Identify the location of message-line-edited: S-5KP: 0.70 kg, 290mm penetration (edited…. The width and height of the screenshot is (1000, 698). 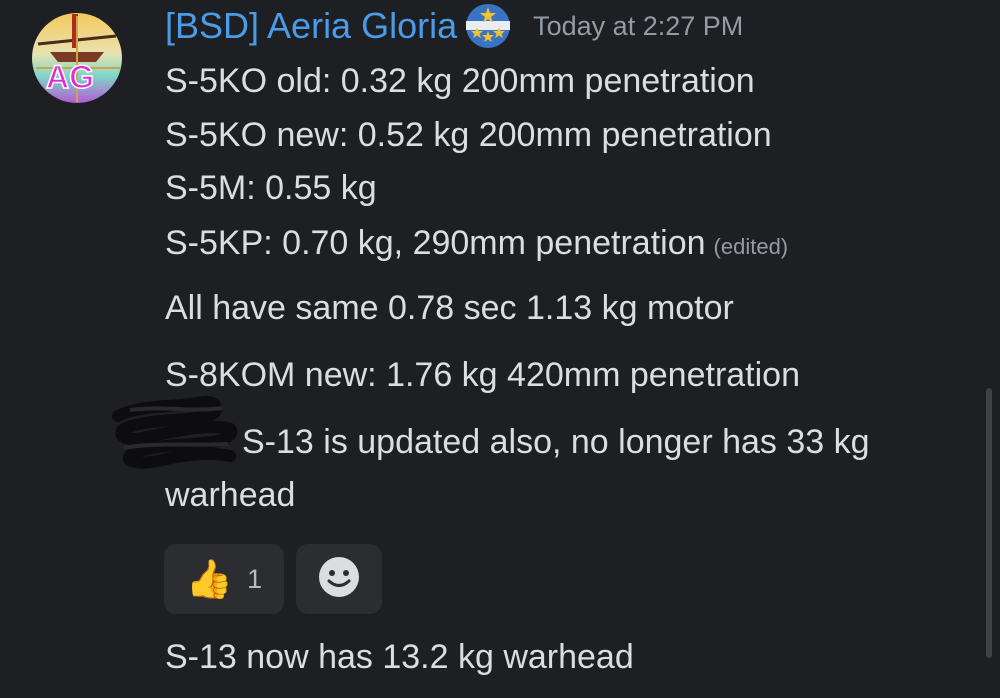
(476, 243).